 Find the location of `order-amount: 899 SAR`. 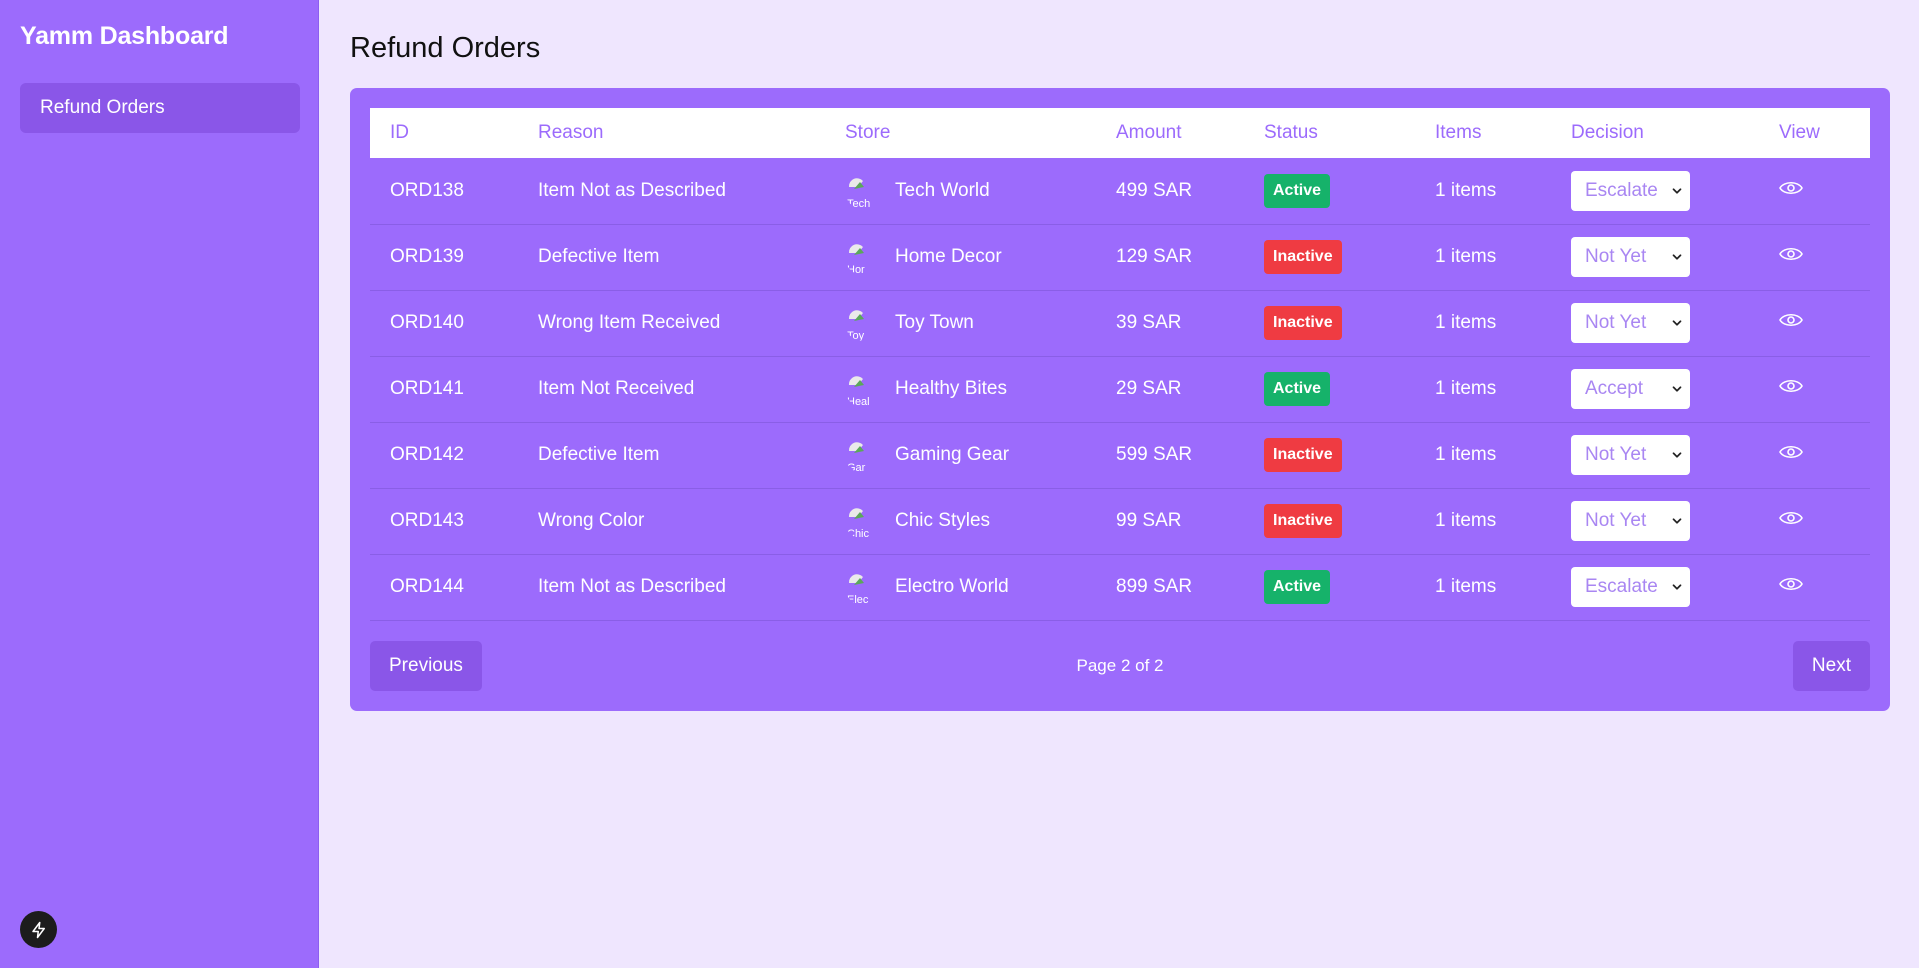

order-amount: 899 SAR is located at coordinates (1154, 586).